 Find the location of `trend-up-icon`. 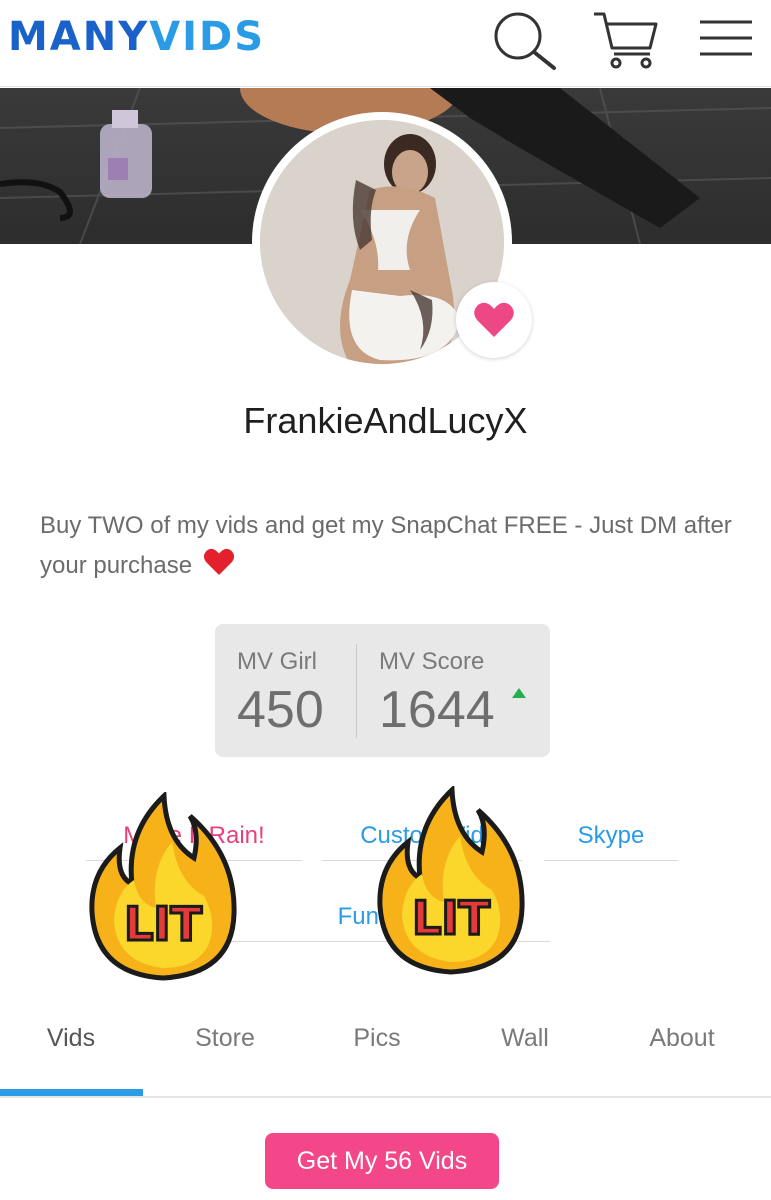

trend-up-icon is located at coordinates (519, 693).